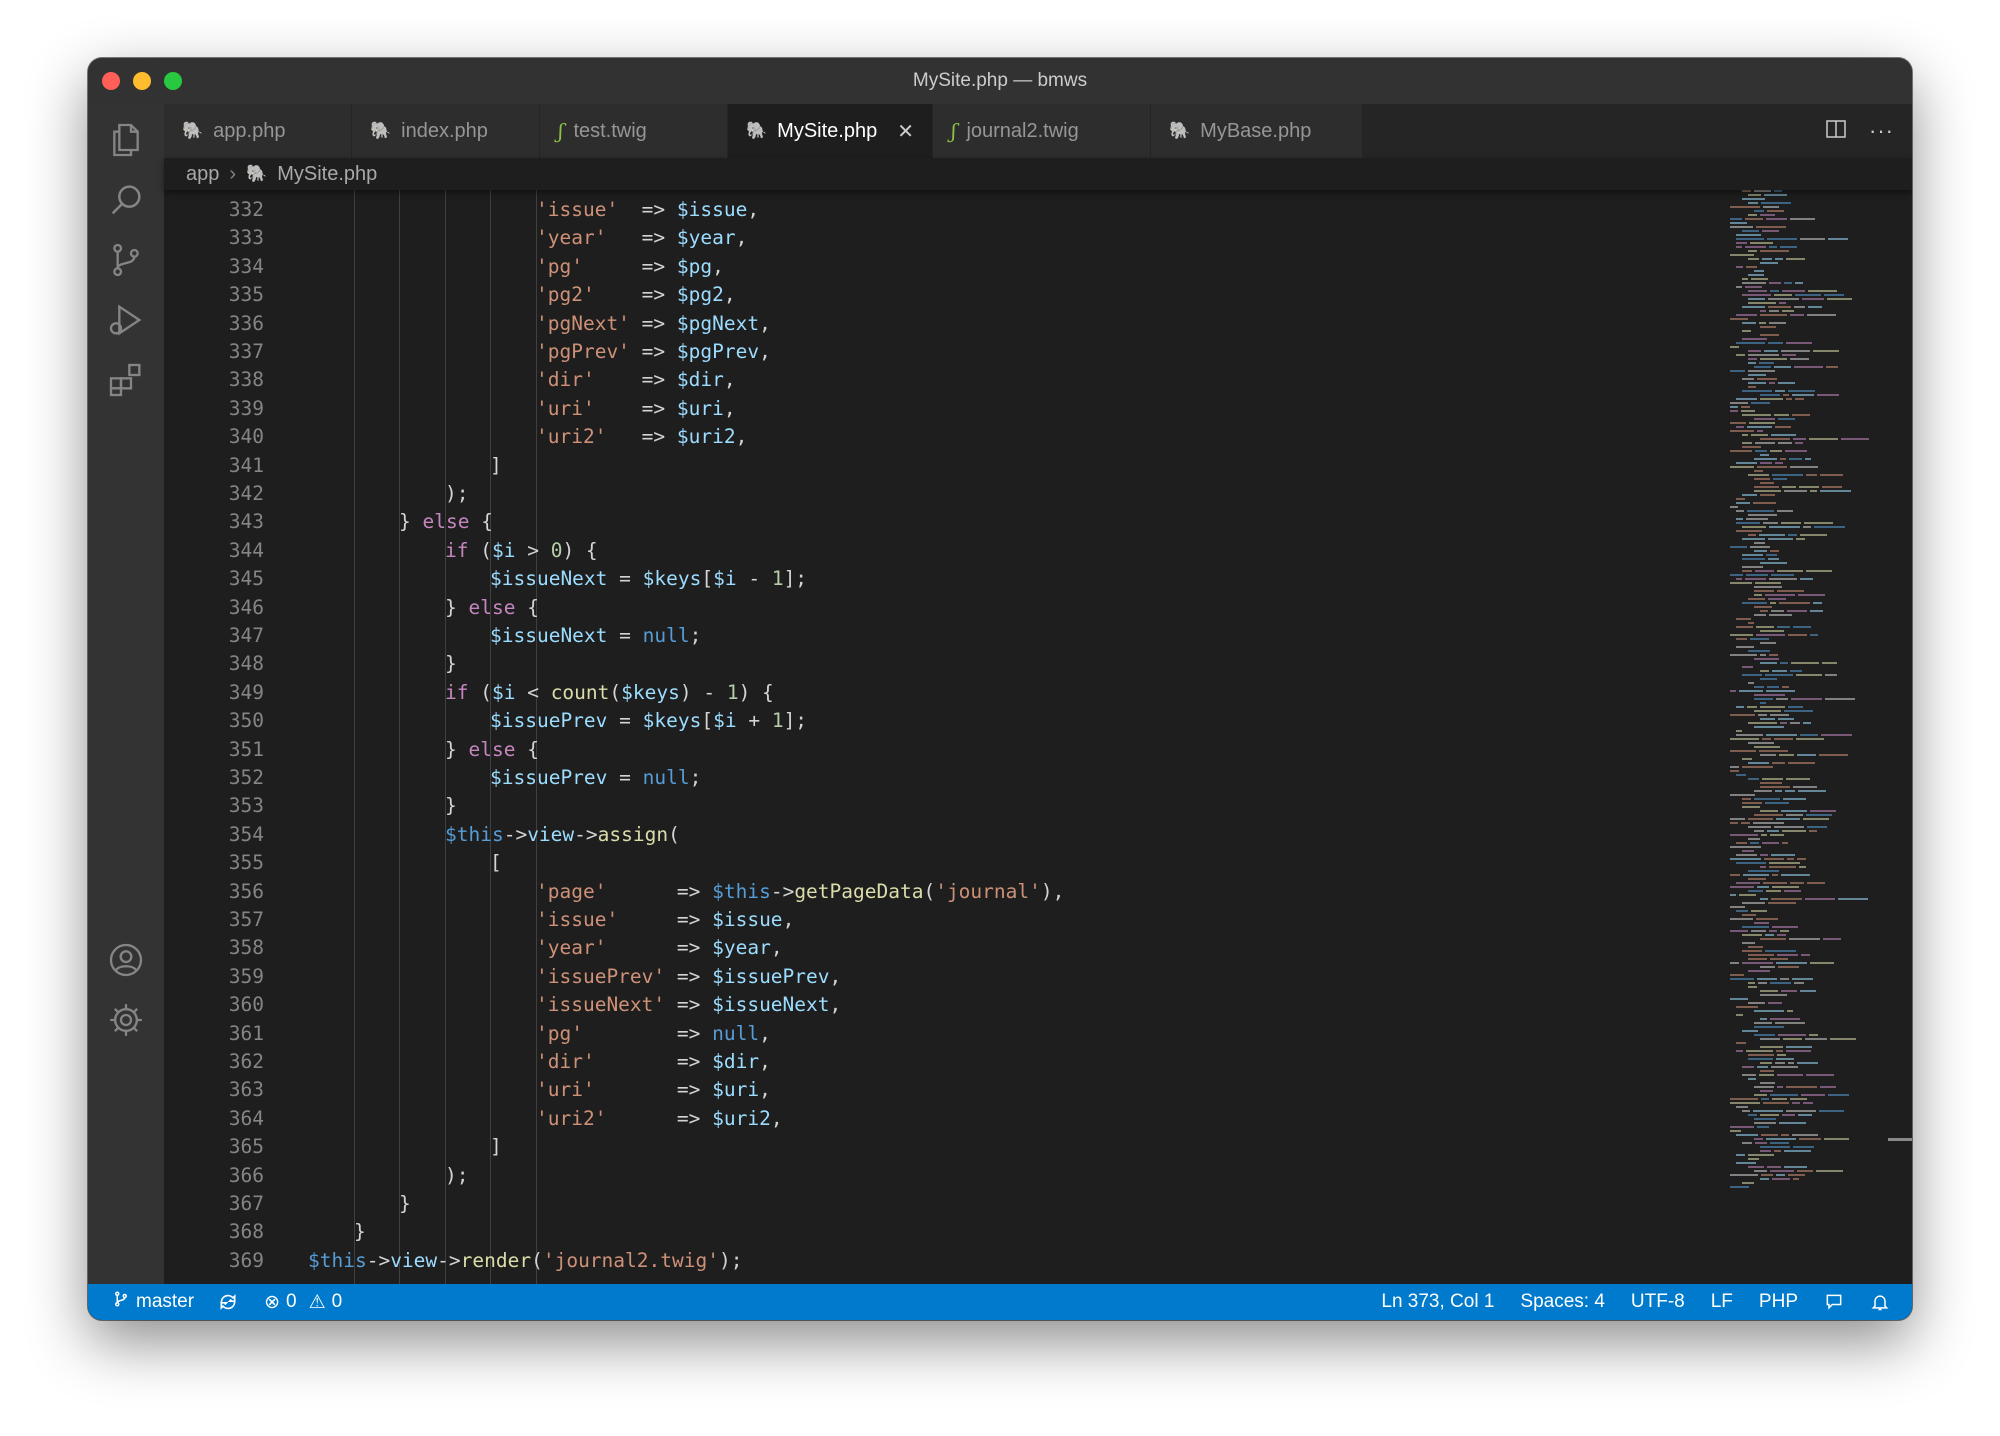 The height and width of the screenshot is (1436, 2000). What do you see at coordinates (914, 1062) in the screenshot?
I see `code-line: 362 'dir' => $dir,` at bounding box center [914, 1062].